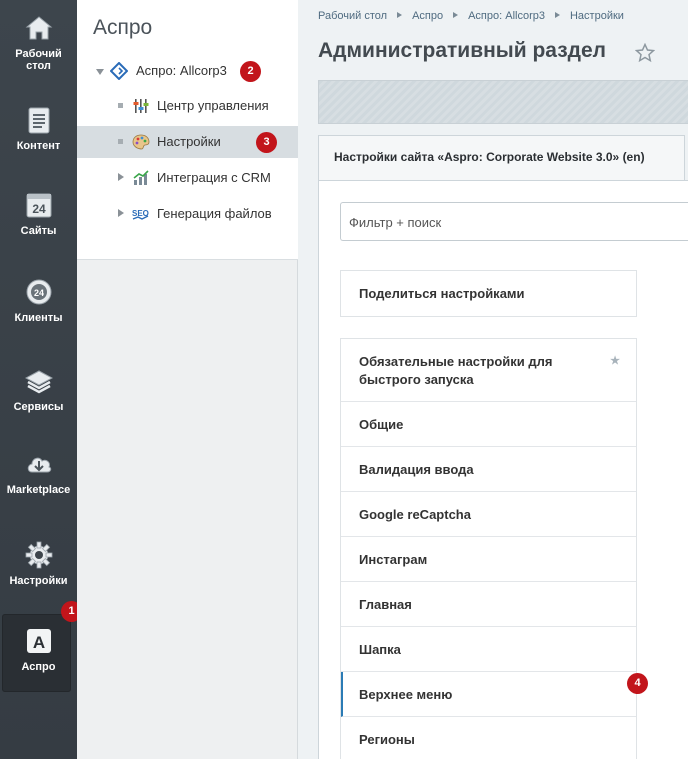 This screenshot has height=759, width=688. Describe the element at coordinates (380, 649) in the screenshot. I see `settings-item-label: Шапка` at that location.